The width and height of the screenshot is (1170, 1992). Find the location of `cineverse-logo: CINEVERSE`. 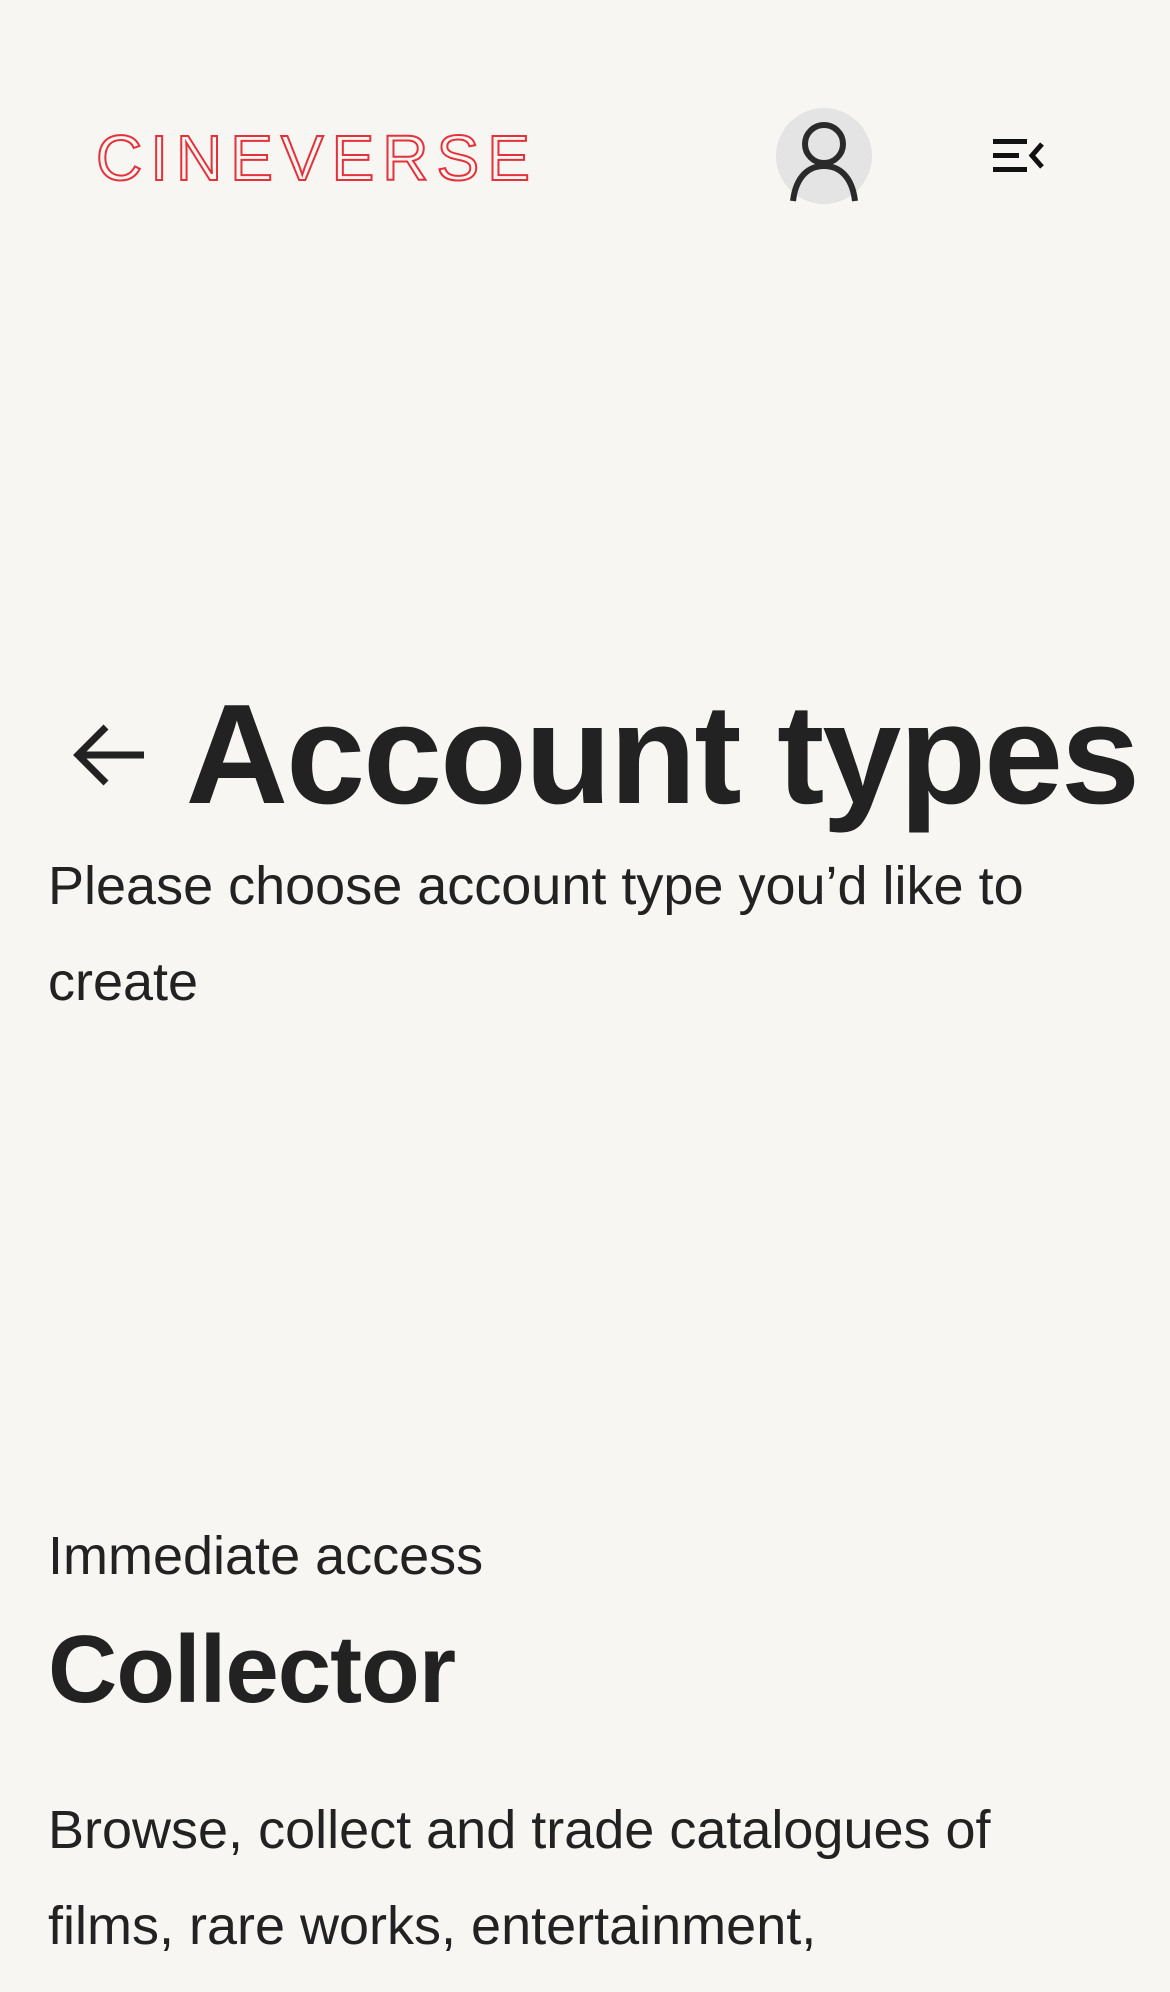

cineverse-logo: CINEVERSE is located at coordinates (326, 155).